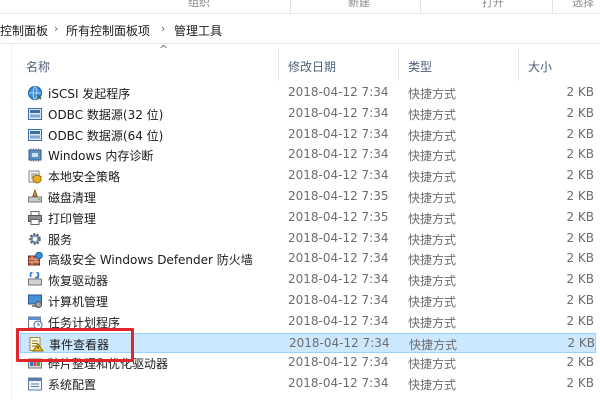 The width and height of the screenshot is (600, 400). Describe the element at coordinates (72, 218) in the screenshot. I see `file-name: 打印管理` at that location.